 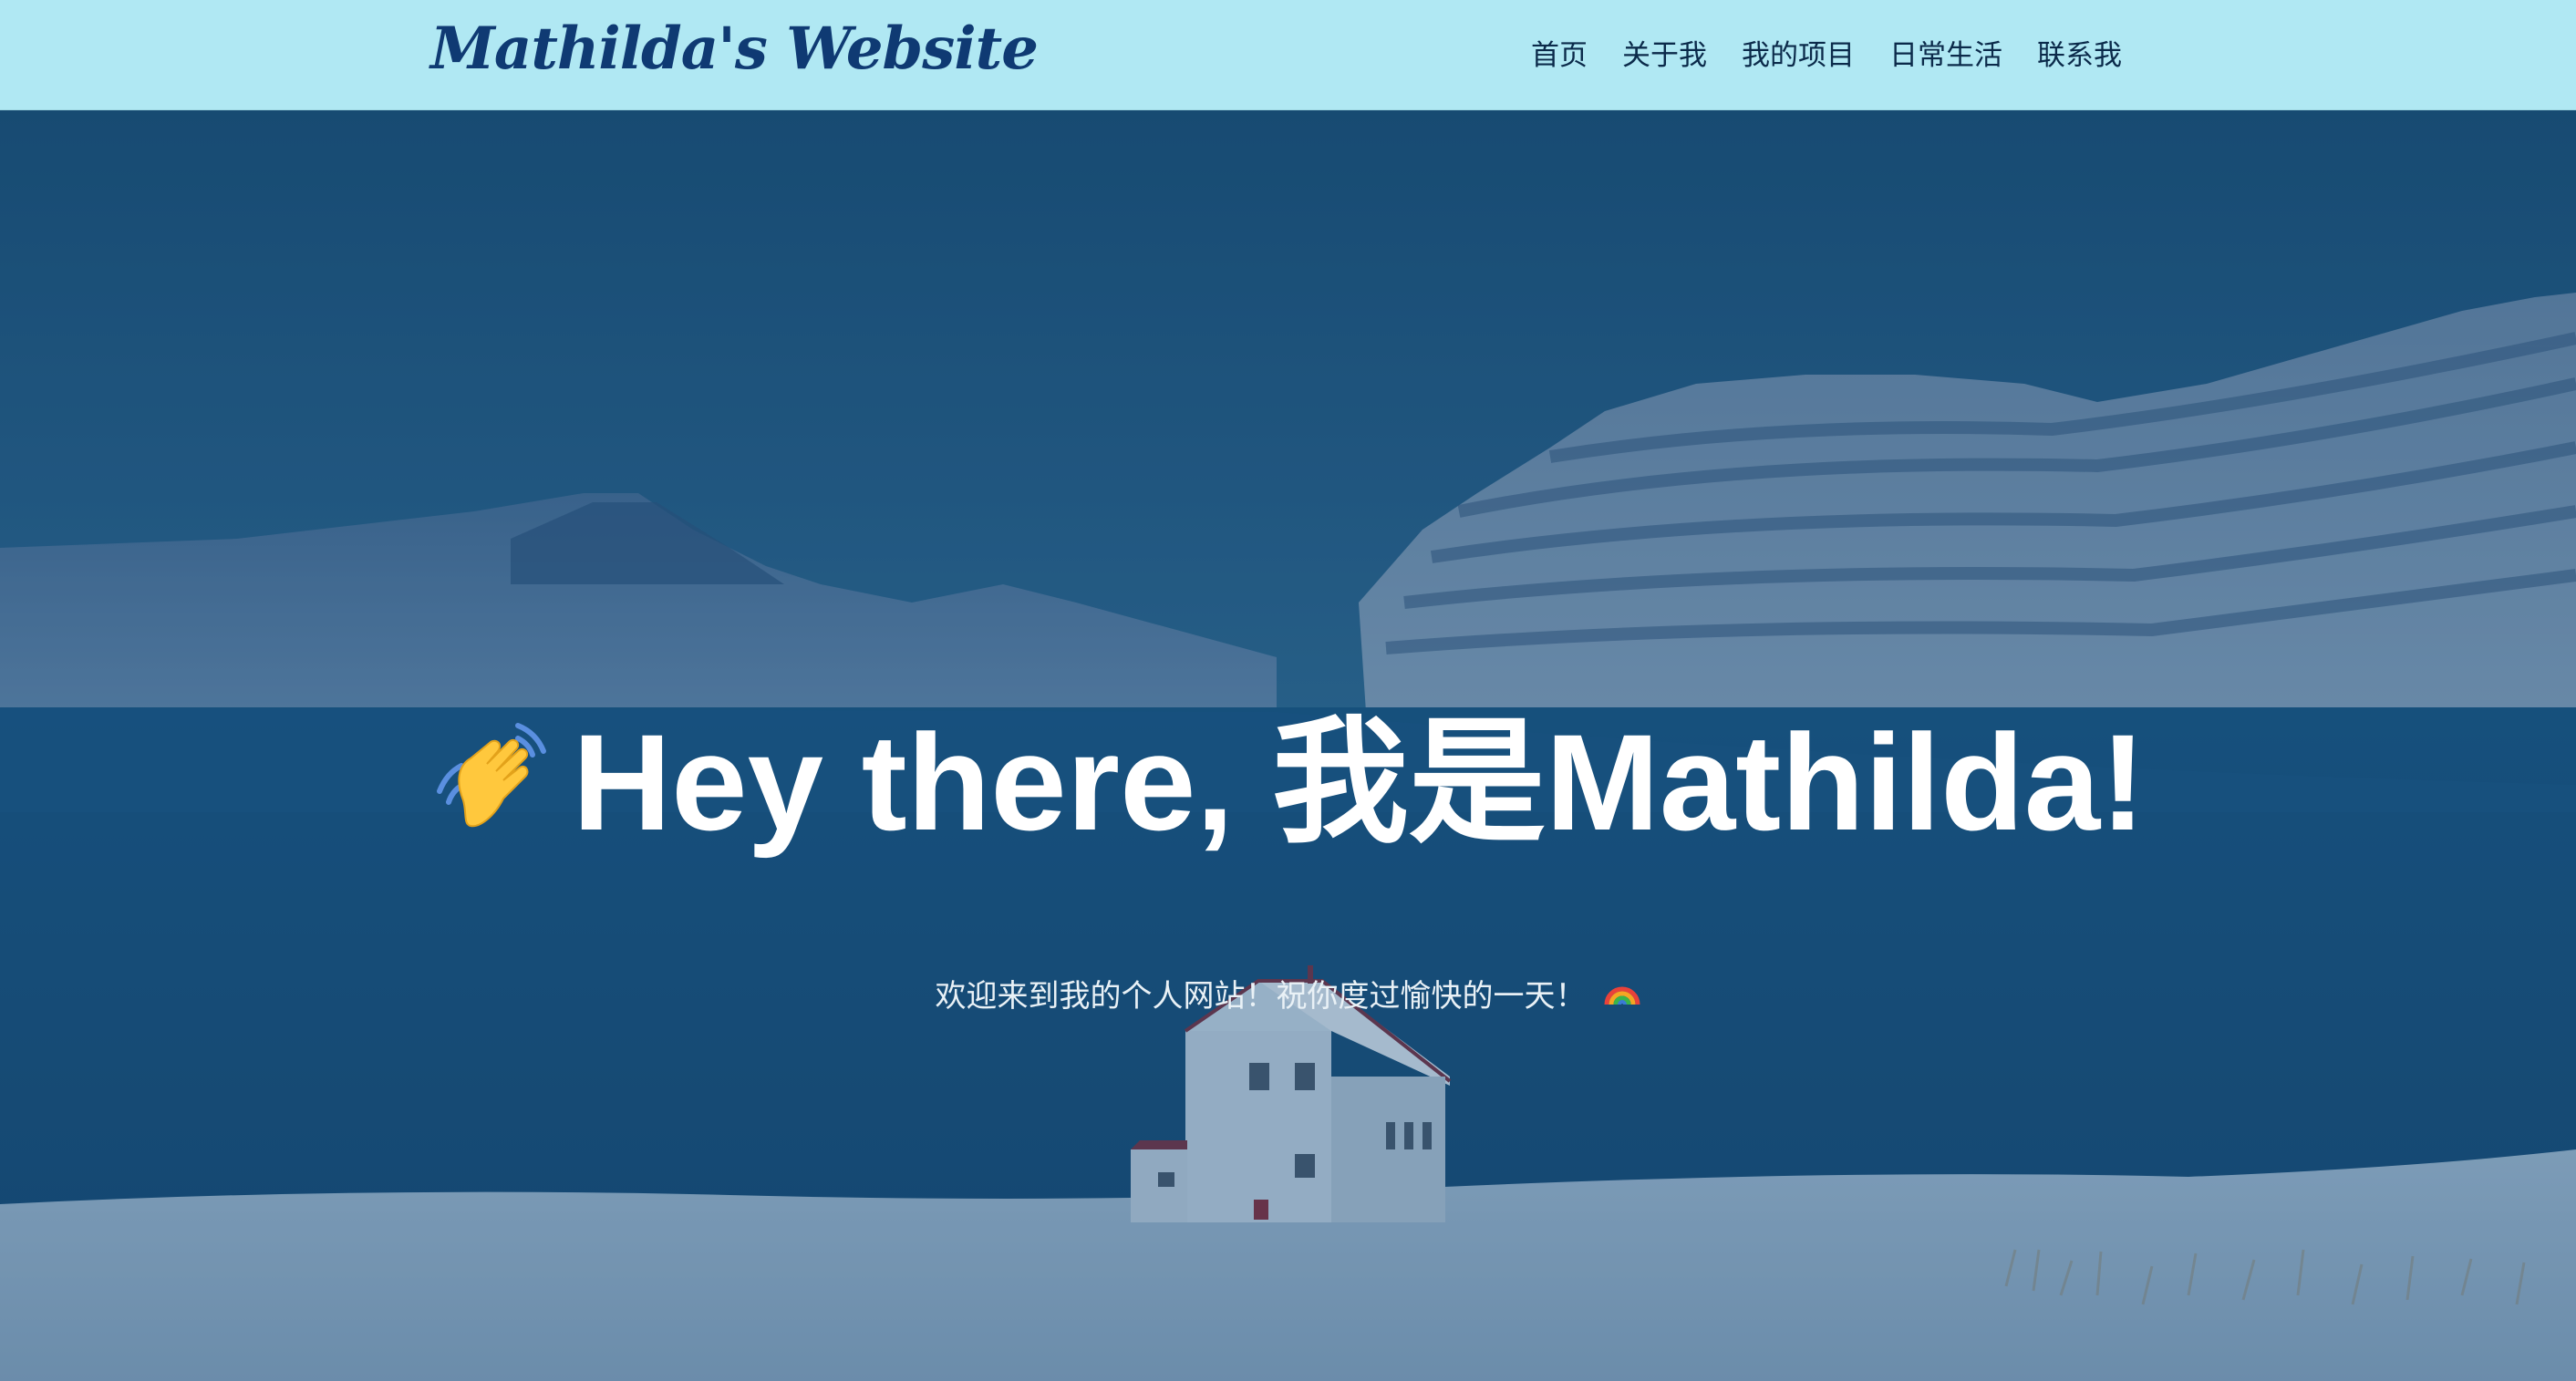 I want to click on brand-logo: Mathilda's Website, so click(x=734, y=49).